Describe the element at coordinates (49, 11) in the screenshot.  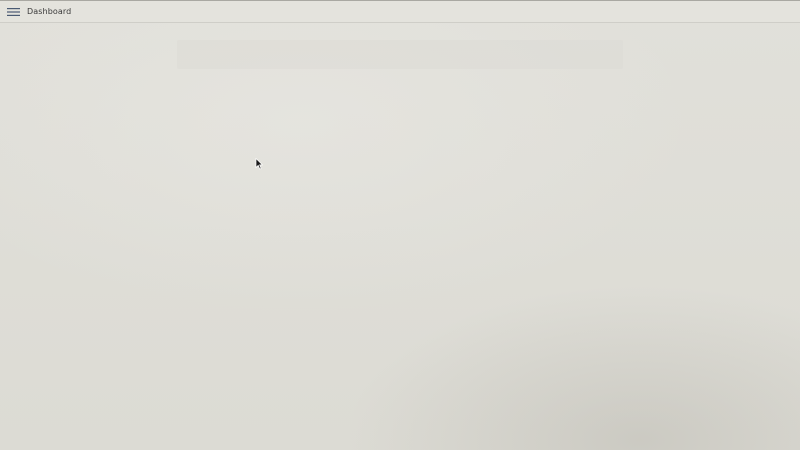
I see `page-title: Dashboard` at that location.